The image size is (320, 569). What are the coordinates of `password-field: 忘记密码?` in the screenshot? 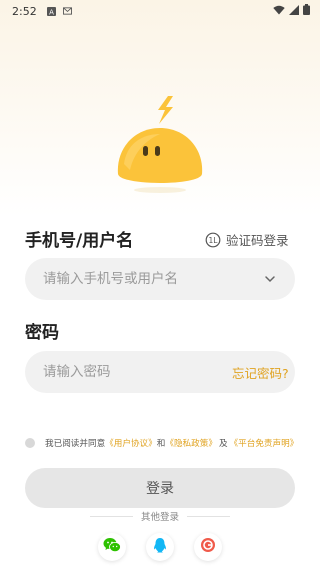 It's located at (160, 372).